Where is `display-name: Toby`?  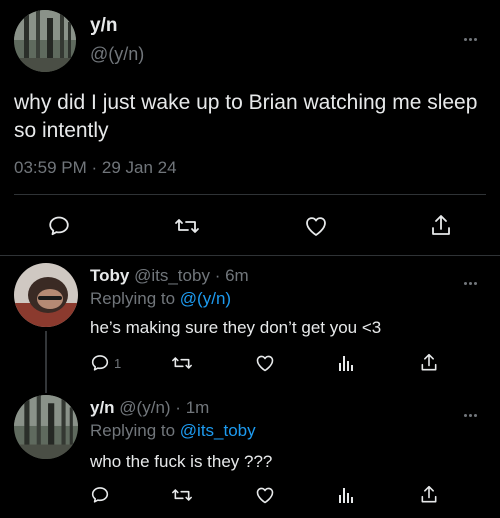
display-name: Toby is located at coordinates (109, 275).